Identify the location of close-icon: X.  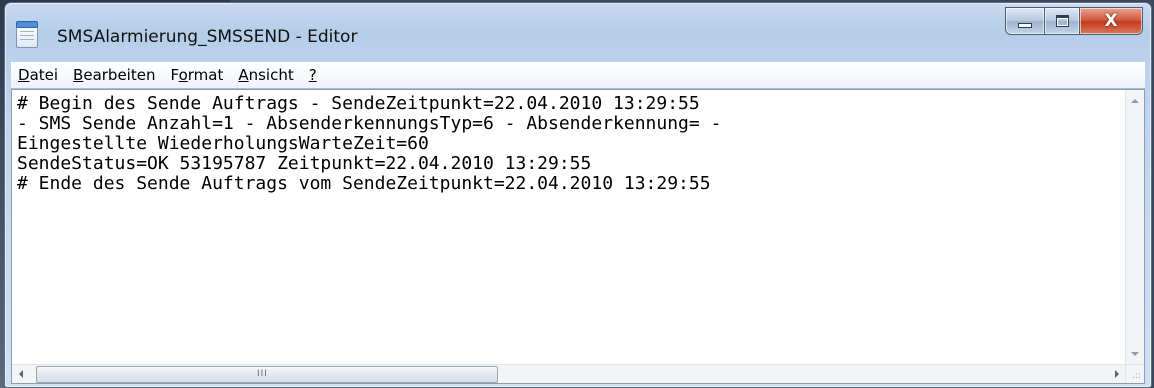
(1111, 21).